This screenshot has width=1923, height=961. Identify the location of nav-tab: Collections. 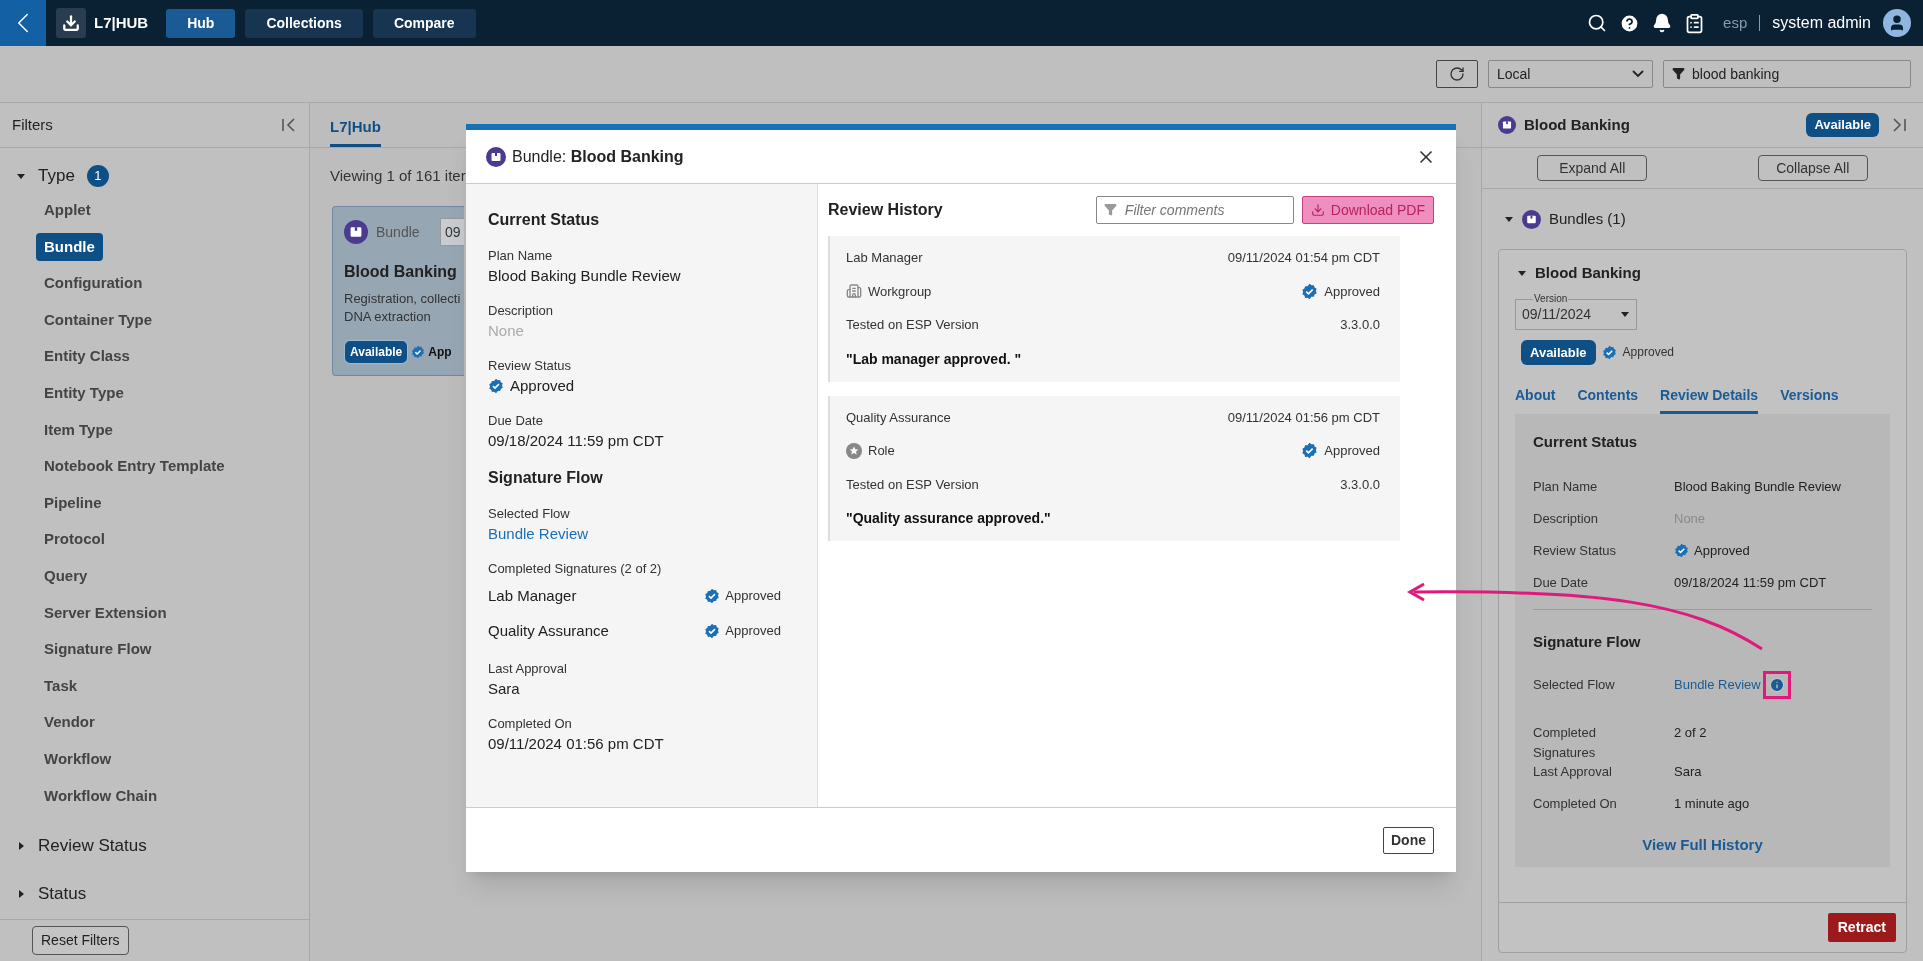
(304, 23).